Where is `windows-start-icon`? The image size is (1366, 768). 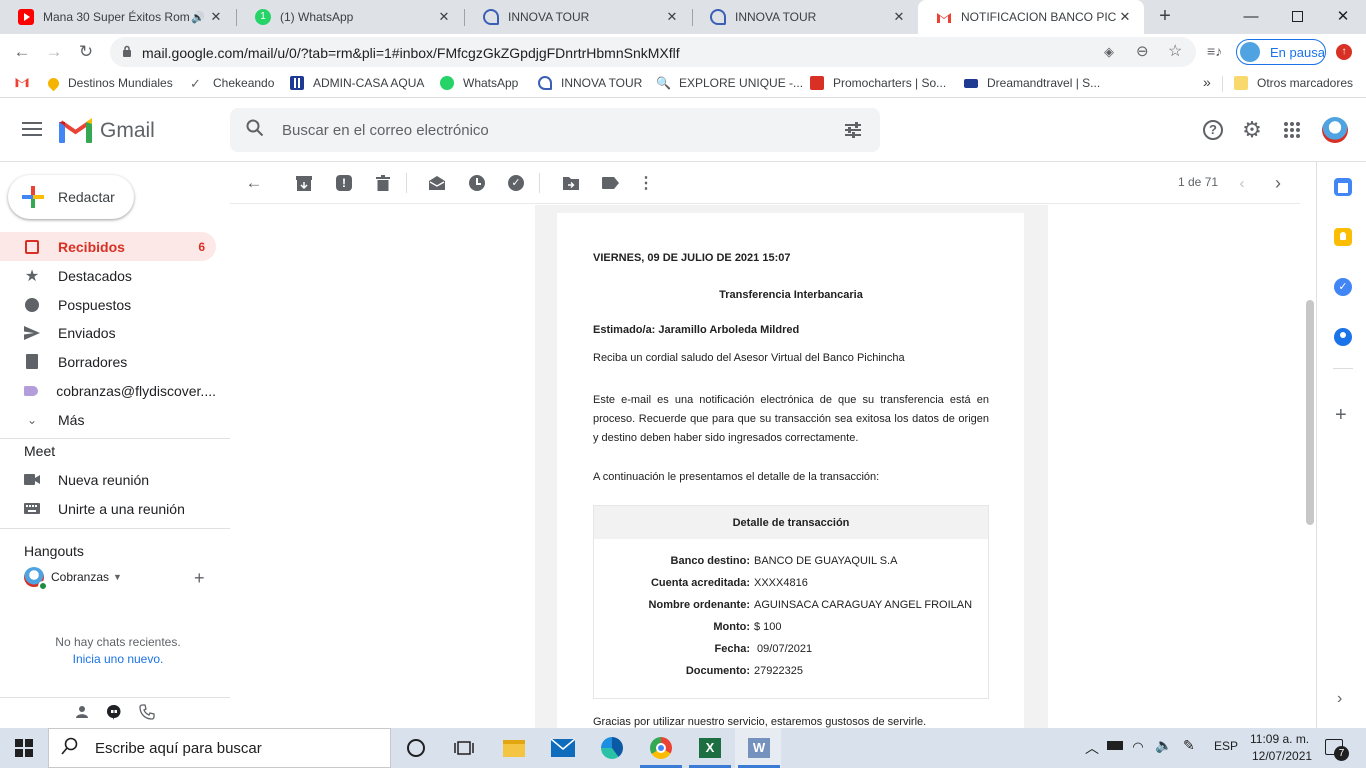
windows-start-icon is located at coordinates (24, 748).